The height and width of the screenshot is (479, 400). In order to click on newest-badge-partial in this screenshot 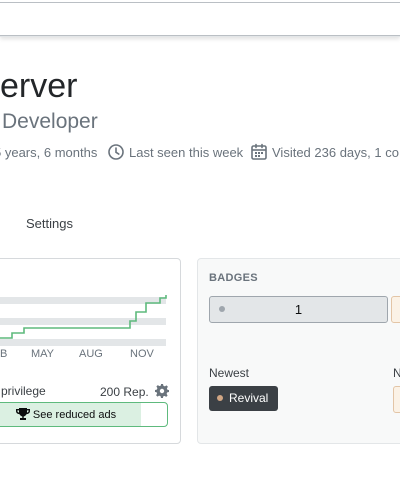, I will do `click(396, 399)`.